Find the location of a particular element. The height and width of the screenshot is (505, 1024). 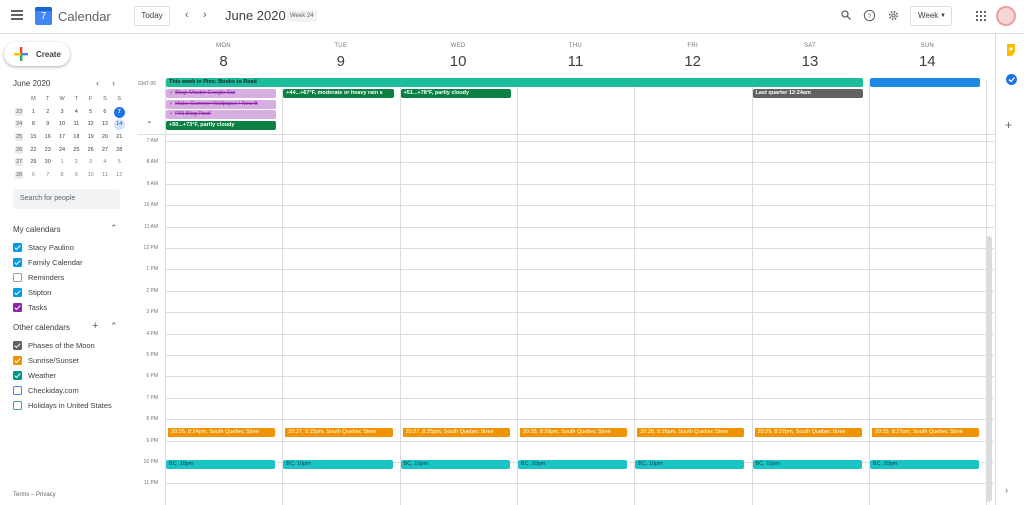

completed-task-event: ✓ Make Summer Wallpaper / New B is located at coordinates (221, 104).